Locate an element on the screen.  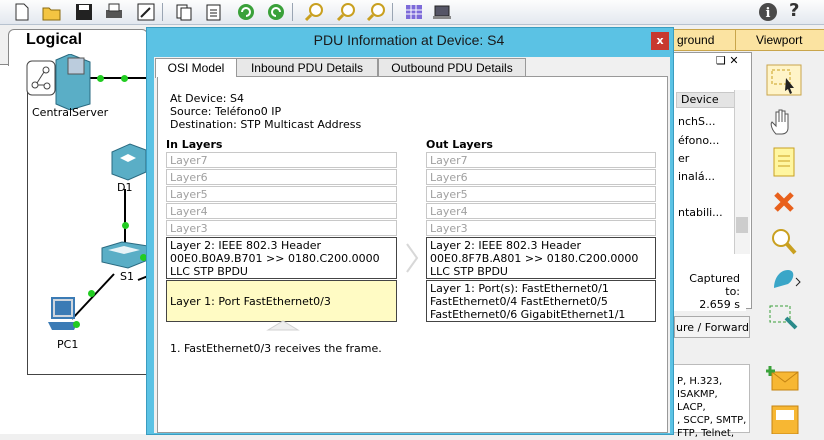
out-layer-4: Layer4 is located at coordinates (541, 211).